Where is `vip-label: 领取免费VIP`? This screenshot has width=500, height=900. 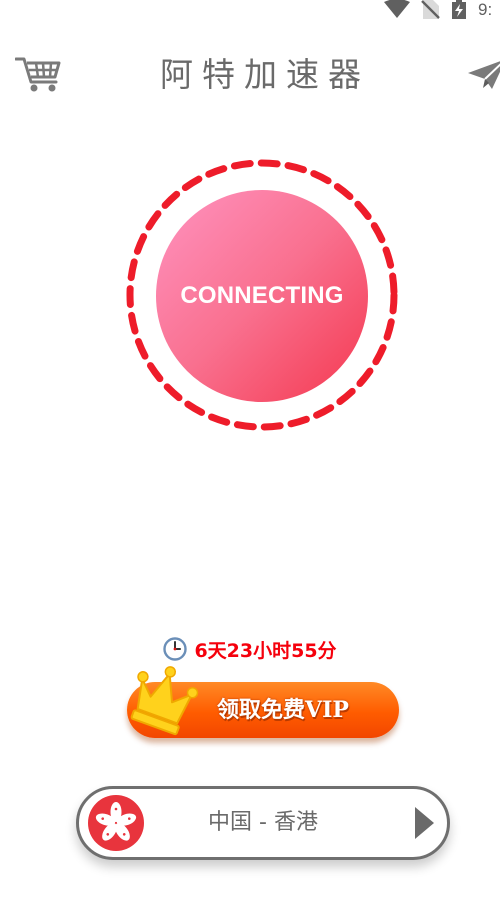
vip-label: 领取免费VIP is located at coordinates (283, 710).